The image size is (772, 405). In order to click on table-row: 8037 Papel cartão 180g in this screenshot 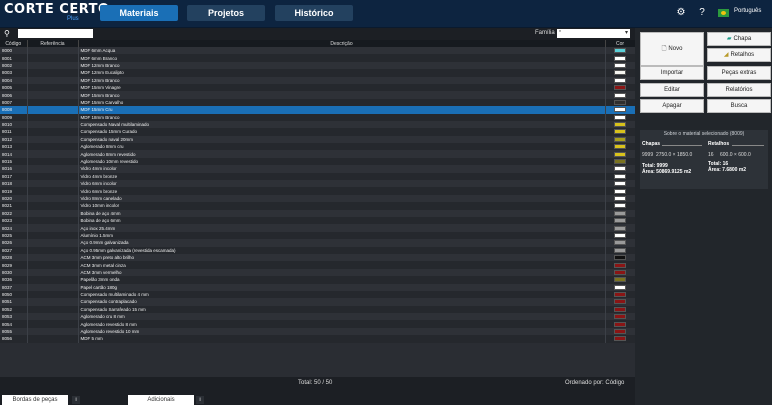, I will do `click(317, 287)`.